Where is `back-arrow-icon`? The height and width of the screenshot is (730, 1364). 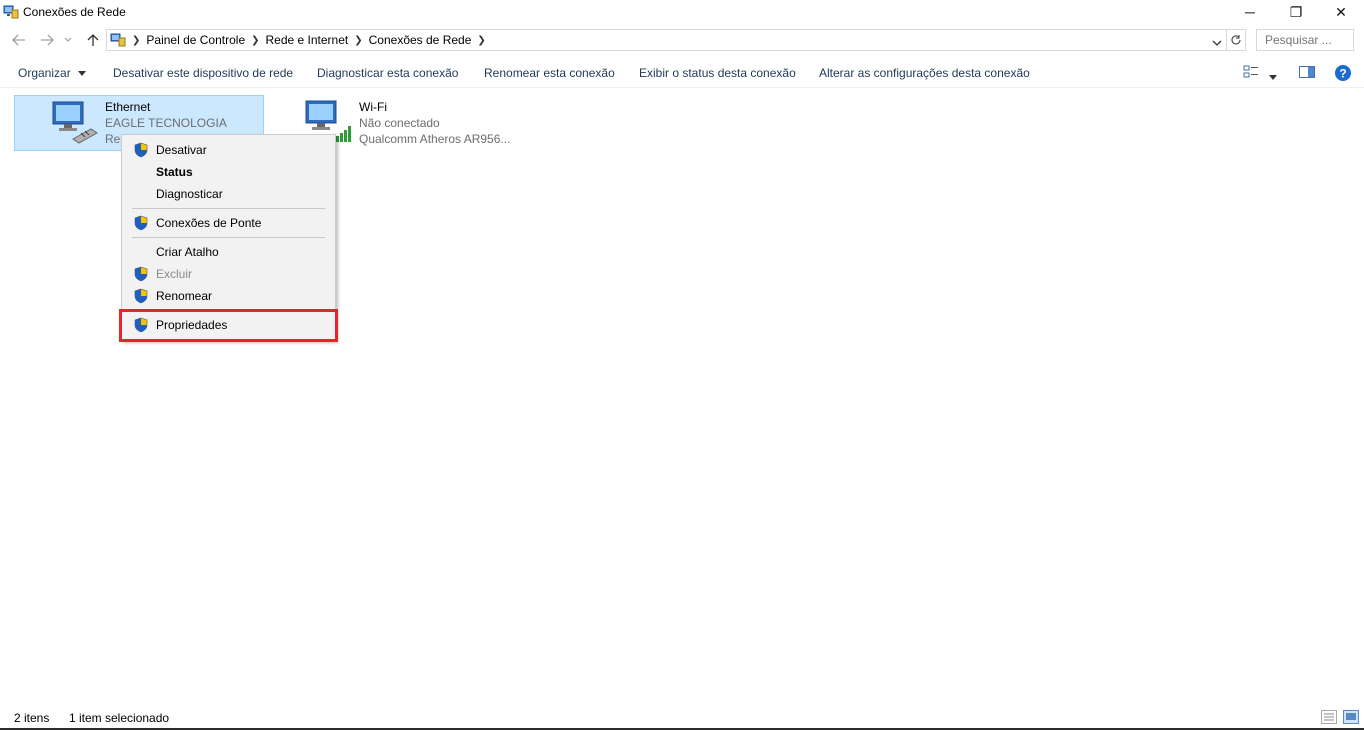
back-arrow-icon is located at coordinates (19, 40).